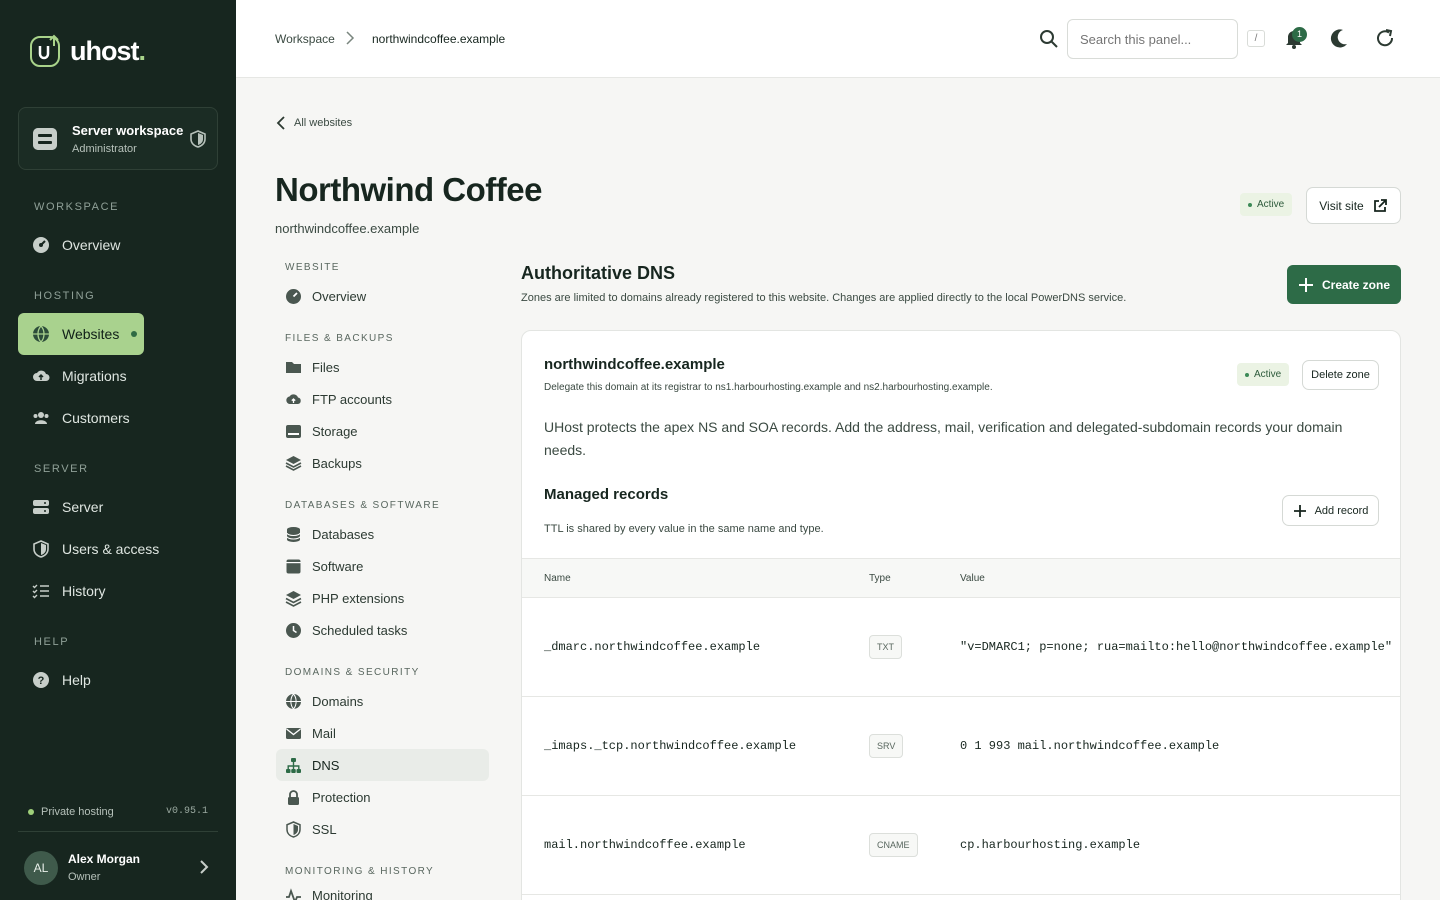  What do you see at coordinates (128, 130) in the screenshot?
I see `workspace-title: Server workspace` at bounding box center [128, 130].